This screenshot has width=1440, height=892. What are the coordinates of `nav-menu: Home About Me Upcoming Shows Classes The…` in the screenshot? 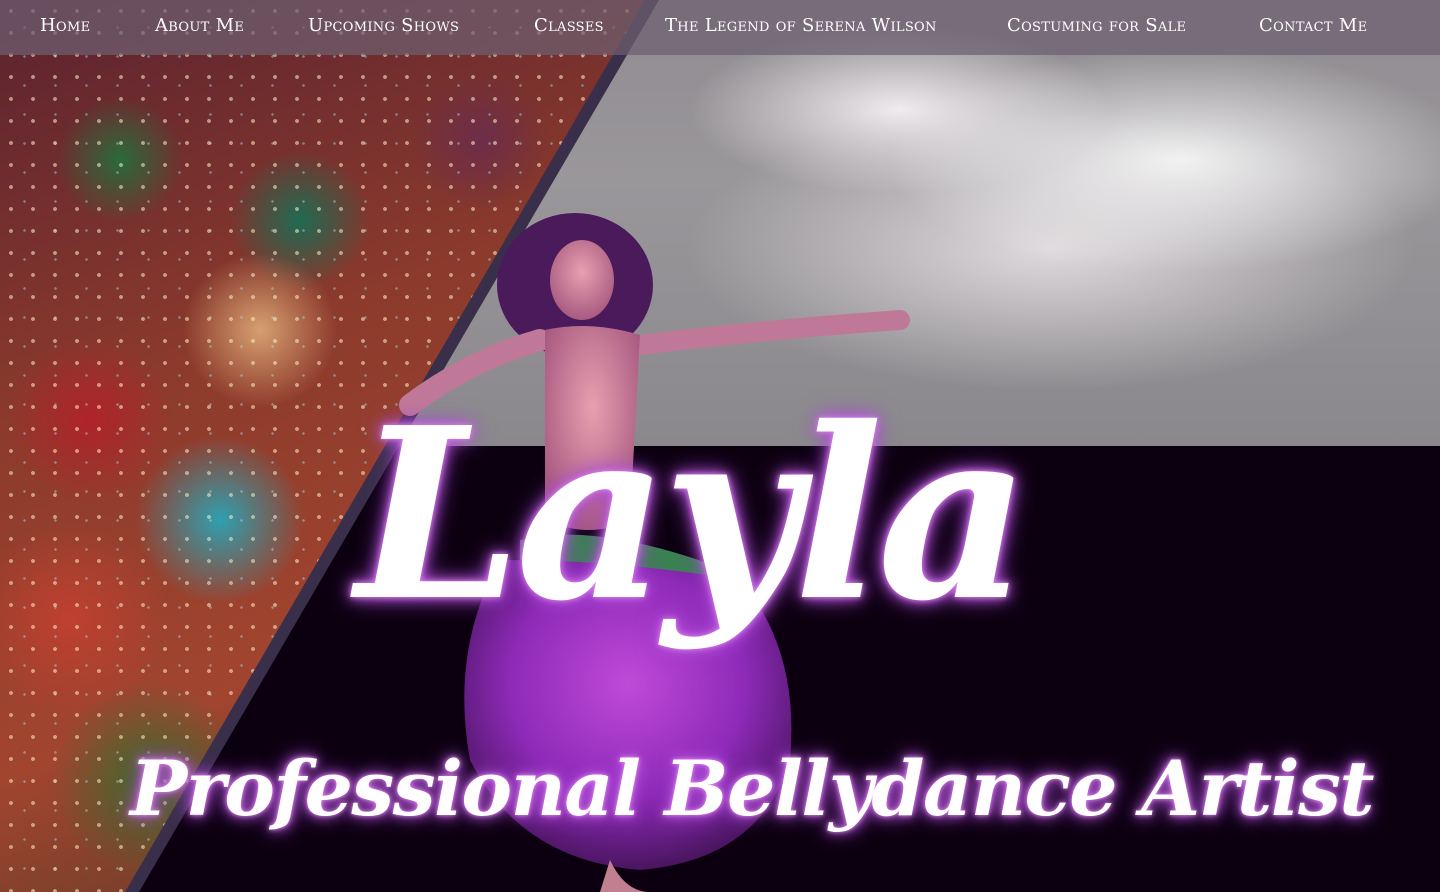 It's located at (720, 27).